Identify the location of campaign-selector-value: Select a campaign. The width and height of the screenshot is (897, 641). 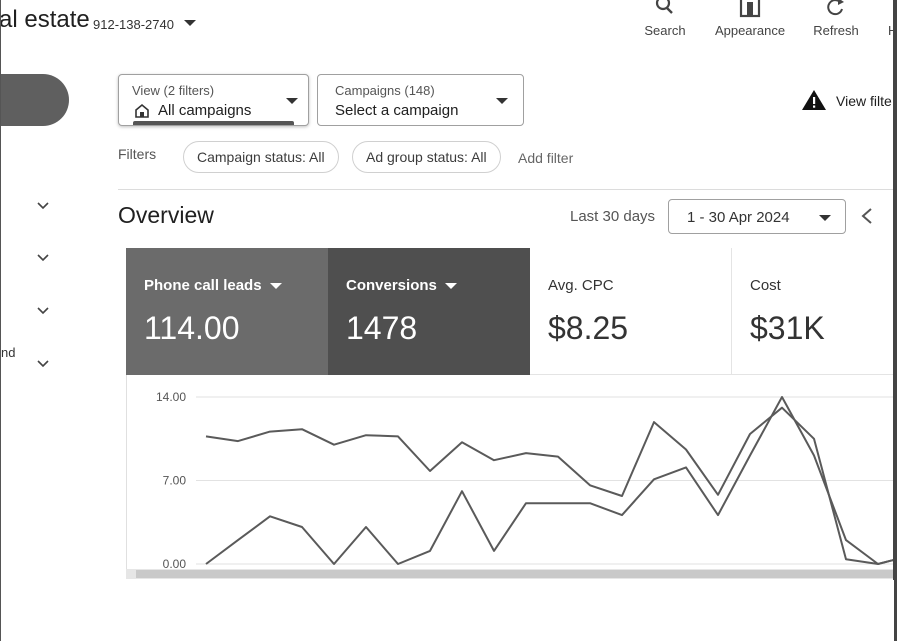
(397, 110).